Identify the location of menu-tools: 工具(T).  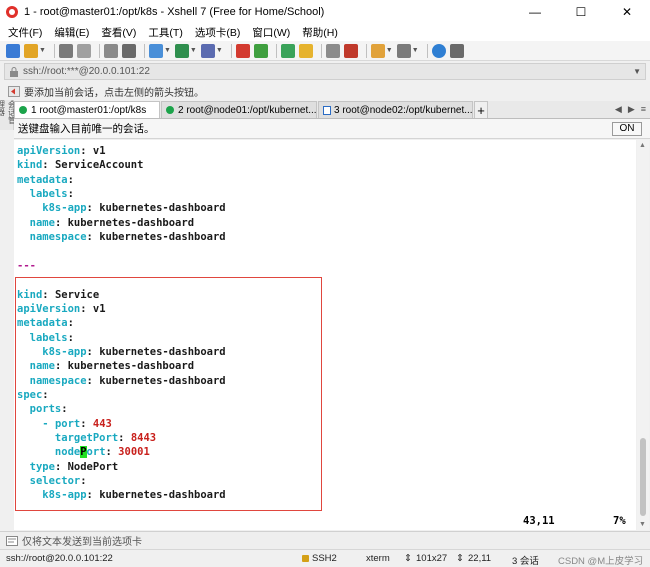
(165, 32).